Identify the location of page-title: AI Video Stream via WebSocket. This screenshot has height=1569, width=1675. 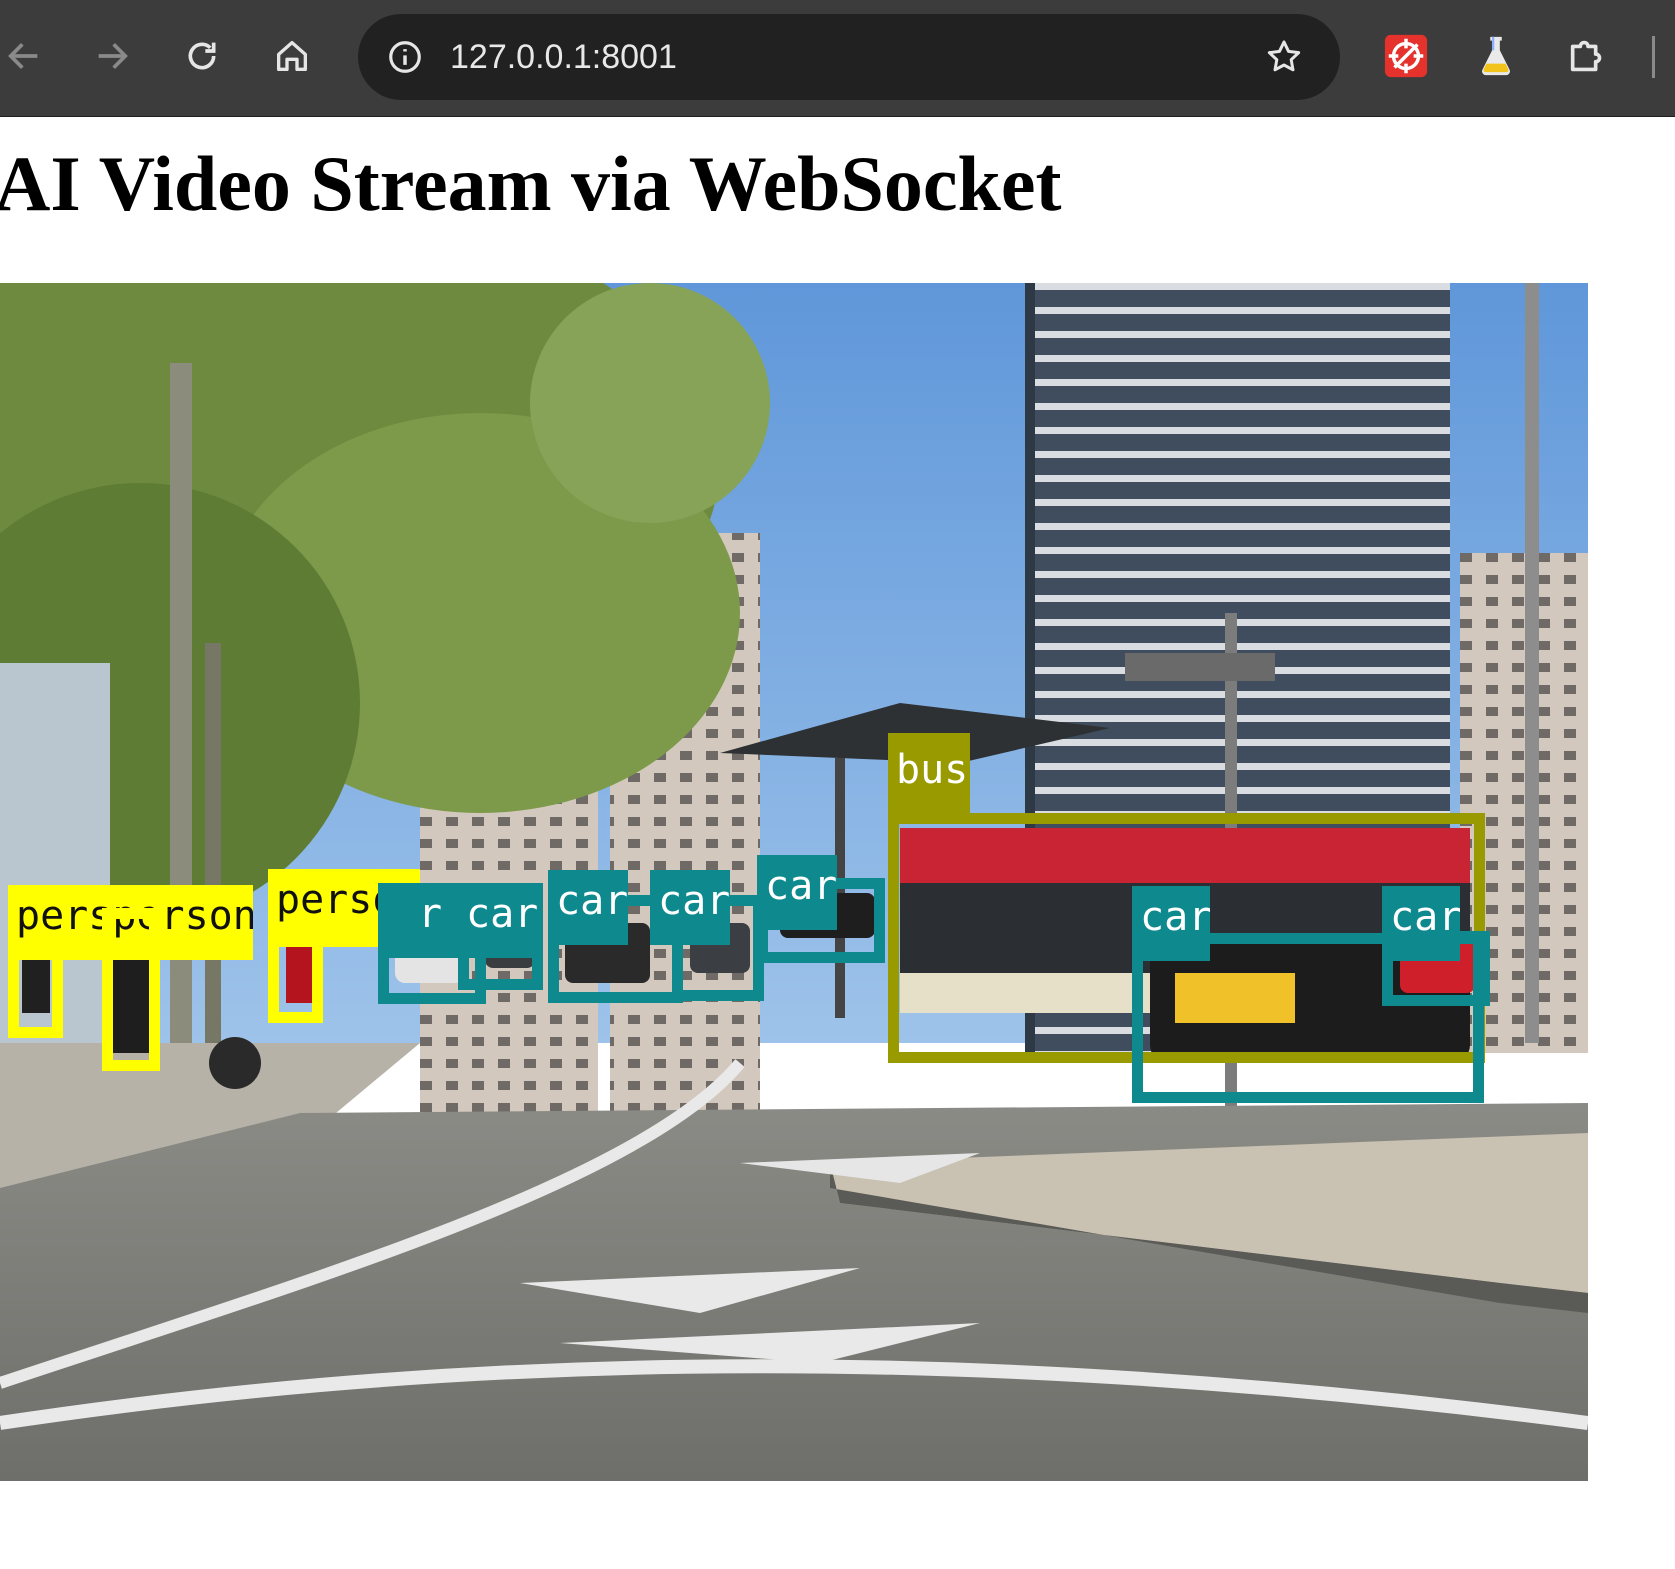
(531, 183).